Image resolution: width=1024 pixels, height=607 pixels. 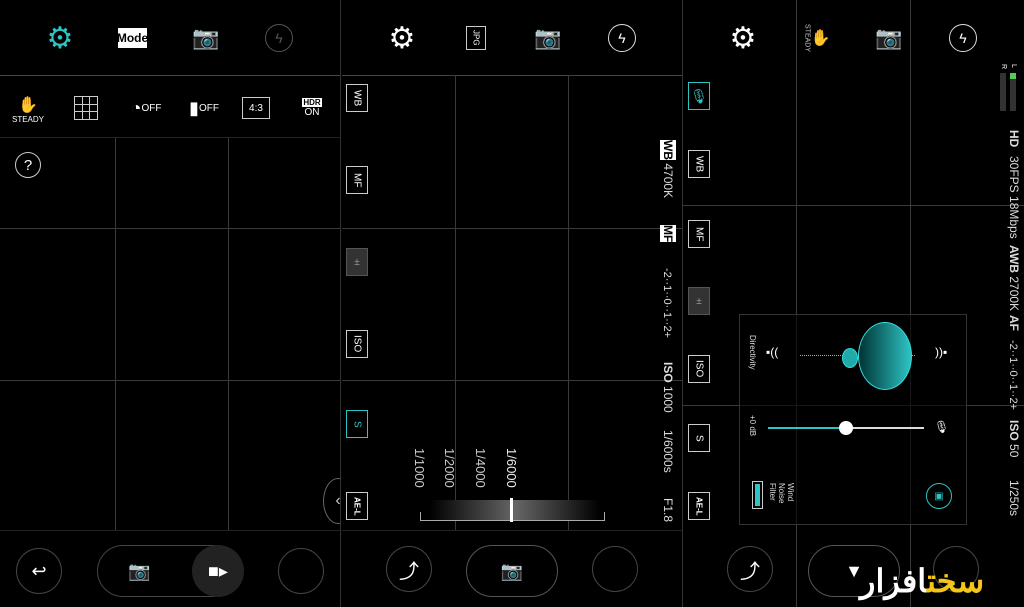 What do you see at coordinates (1014, 278) in the screenshot?
I see `awb-status: AWB 2700K` at bounding box center [1014, 278].